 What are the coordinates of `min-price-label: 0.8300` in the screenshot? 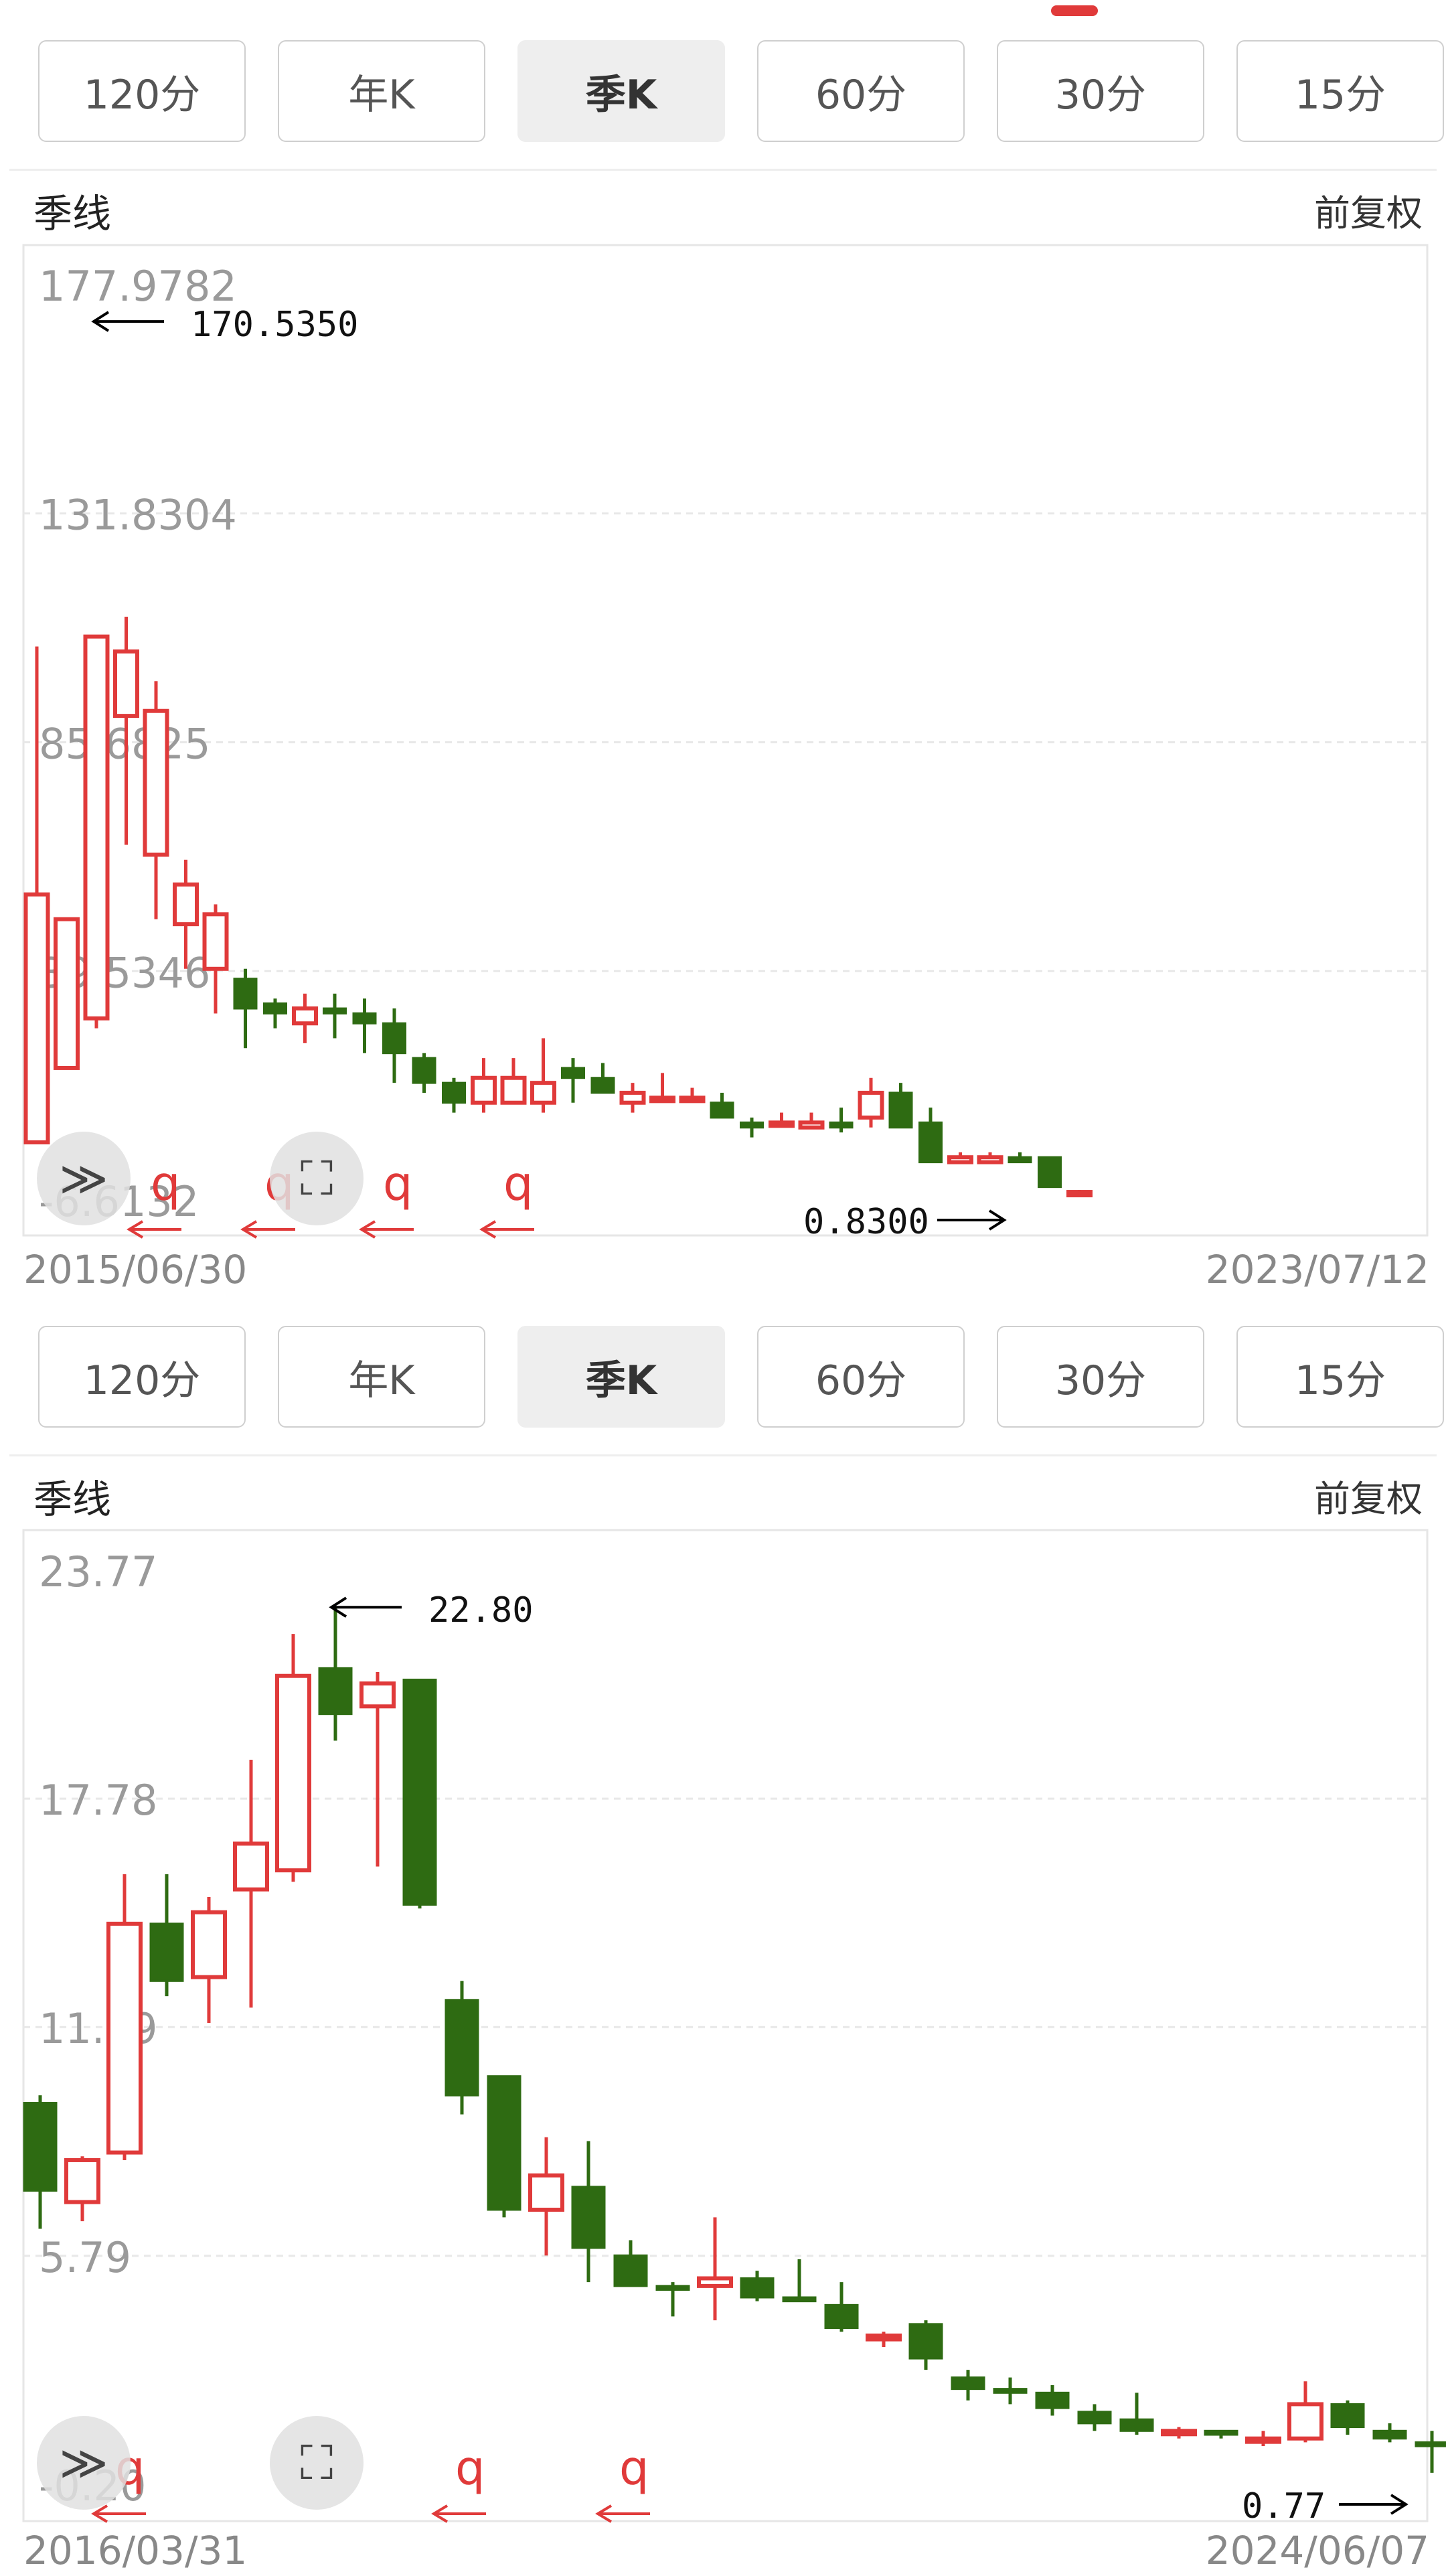 It's located at (866, 1222).